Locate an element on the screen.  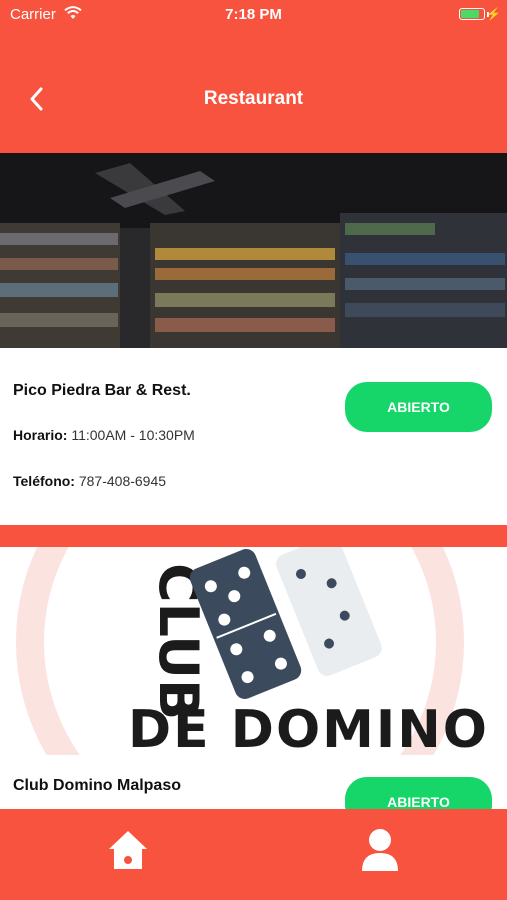
logo-text-domino: DE DOMINO is located at coordinates (308, 727).